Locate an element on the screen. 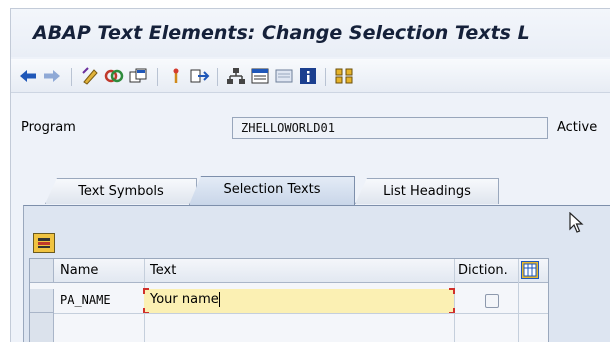 This screenshot has height=342, width=610. text-caret is located at coordinates (219, 299).